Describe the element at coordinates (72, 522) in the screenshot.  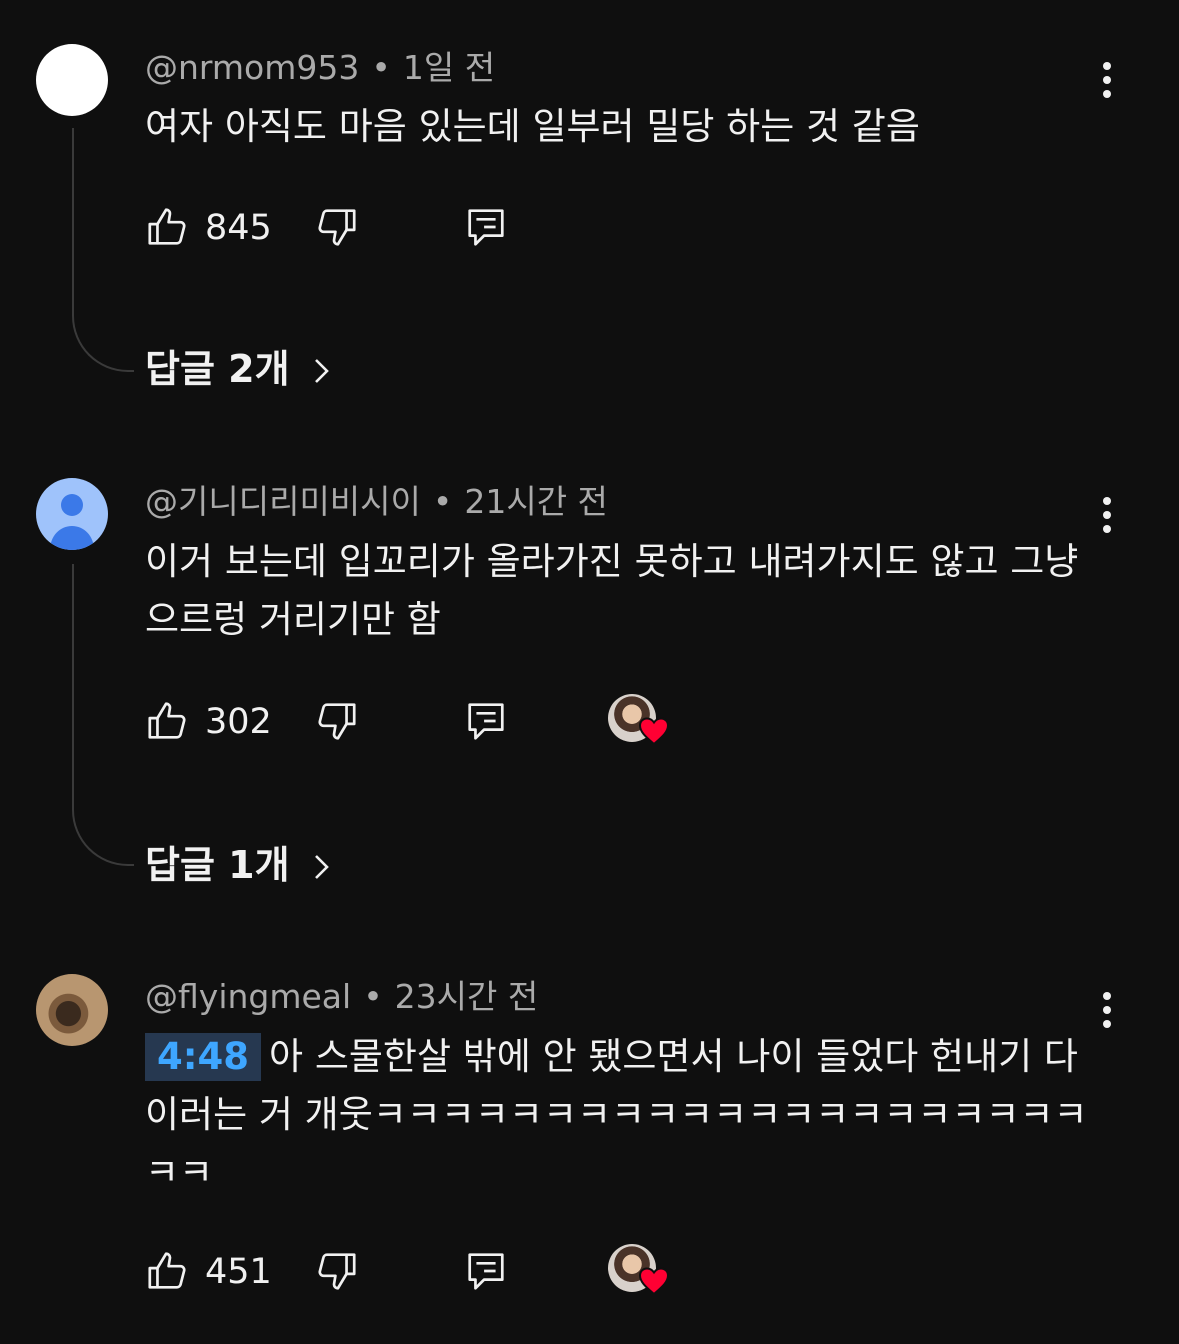
I see `default-user-icon` at that location.